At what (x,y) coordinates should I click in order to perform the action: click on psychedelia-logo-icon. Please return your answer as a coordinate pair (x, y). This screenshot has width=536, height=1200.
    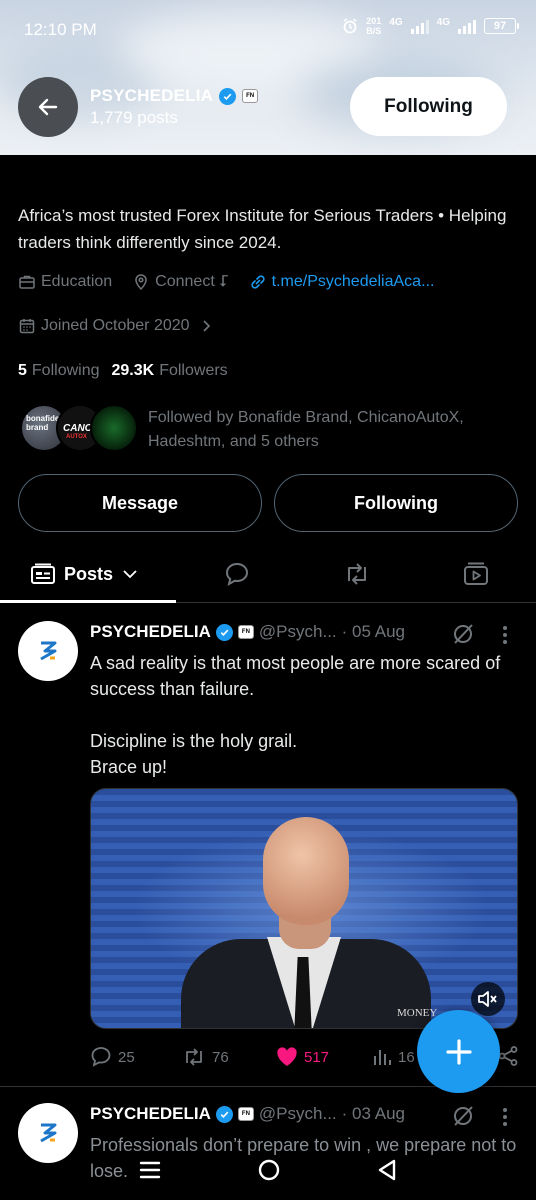
    Looking at the image, I should click on (48, 651).